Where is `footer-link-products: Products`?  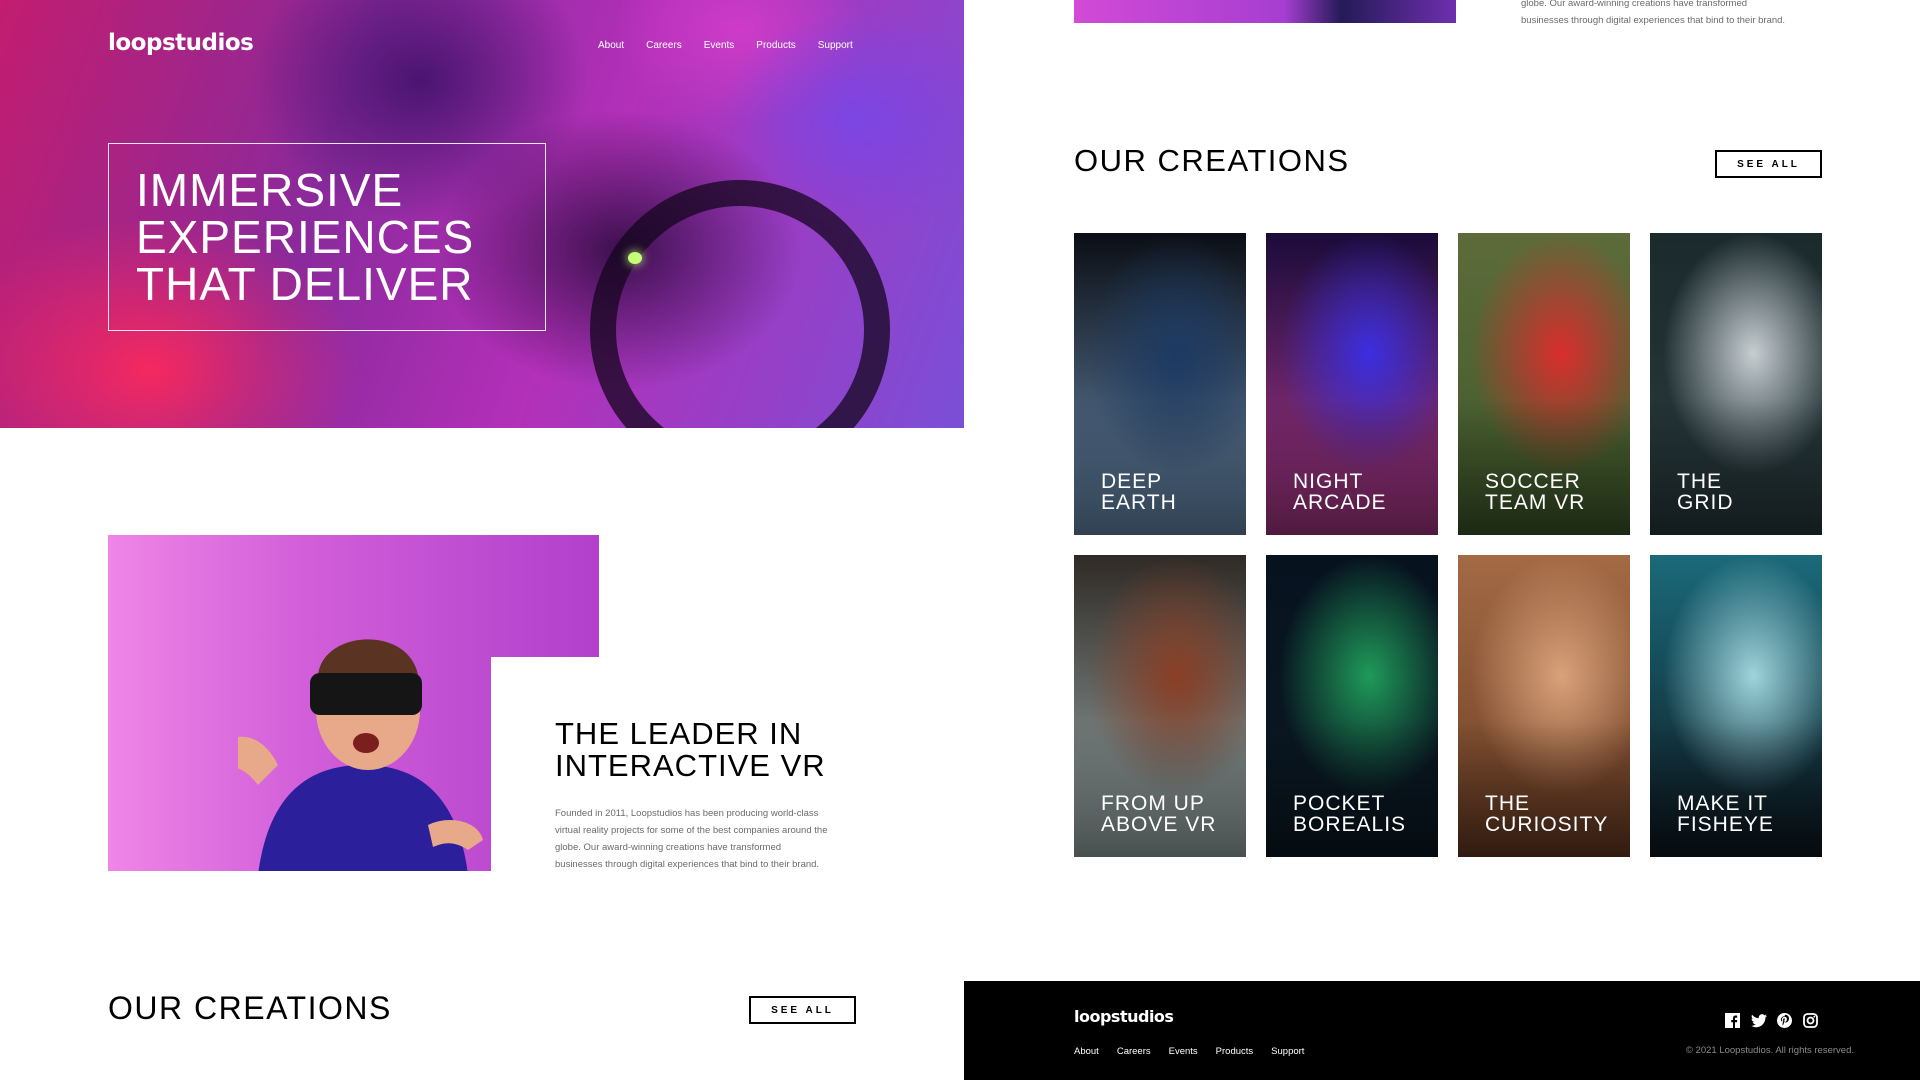 footer-link-products: Products is located at coordinates (1235, 1051).